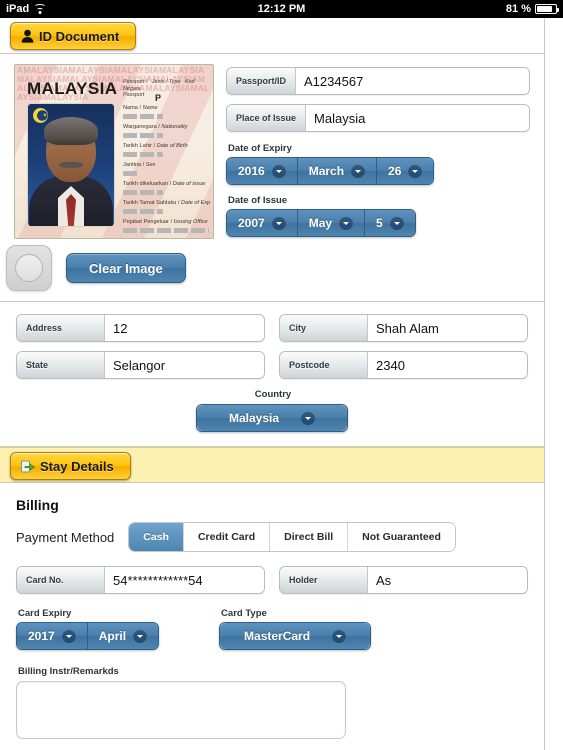  I want to click on card-expiry-month-dropdown: April, so click(123, 636).